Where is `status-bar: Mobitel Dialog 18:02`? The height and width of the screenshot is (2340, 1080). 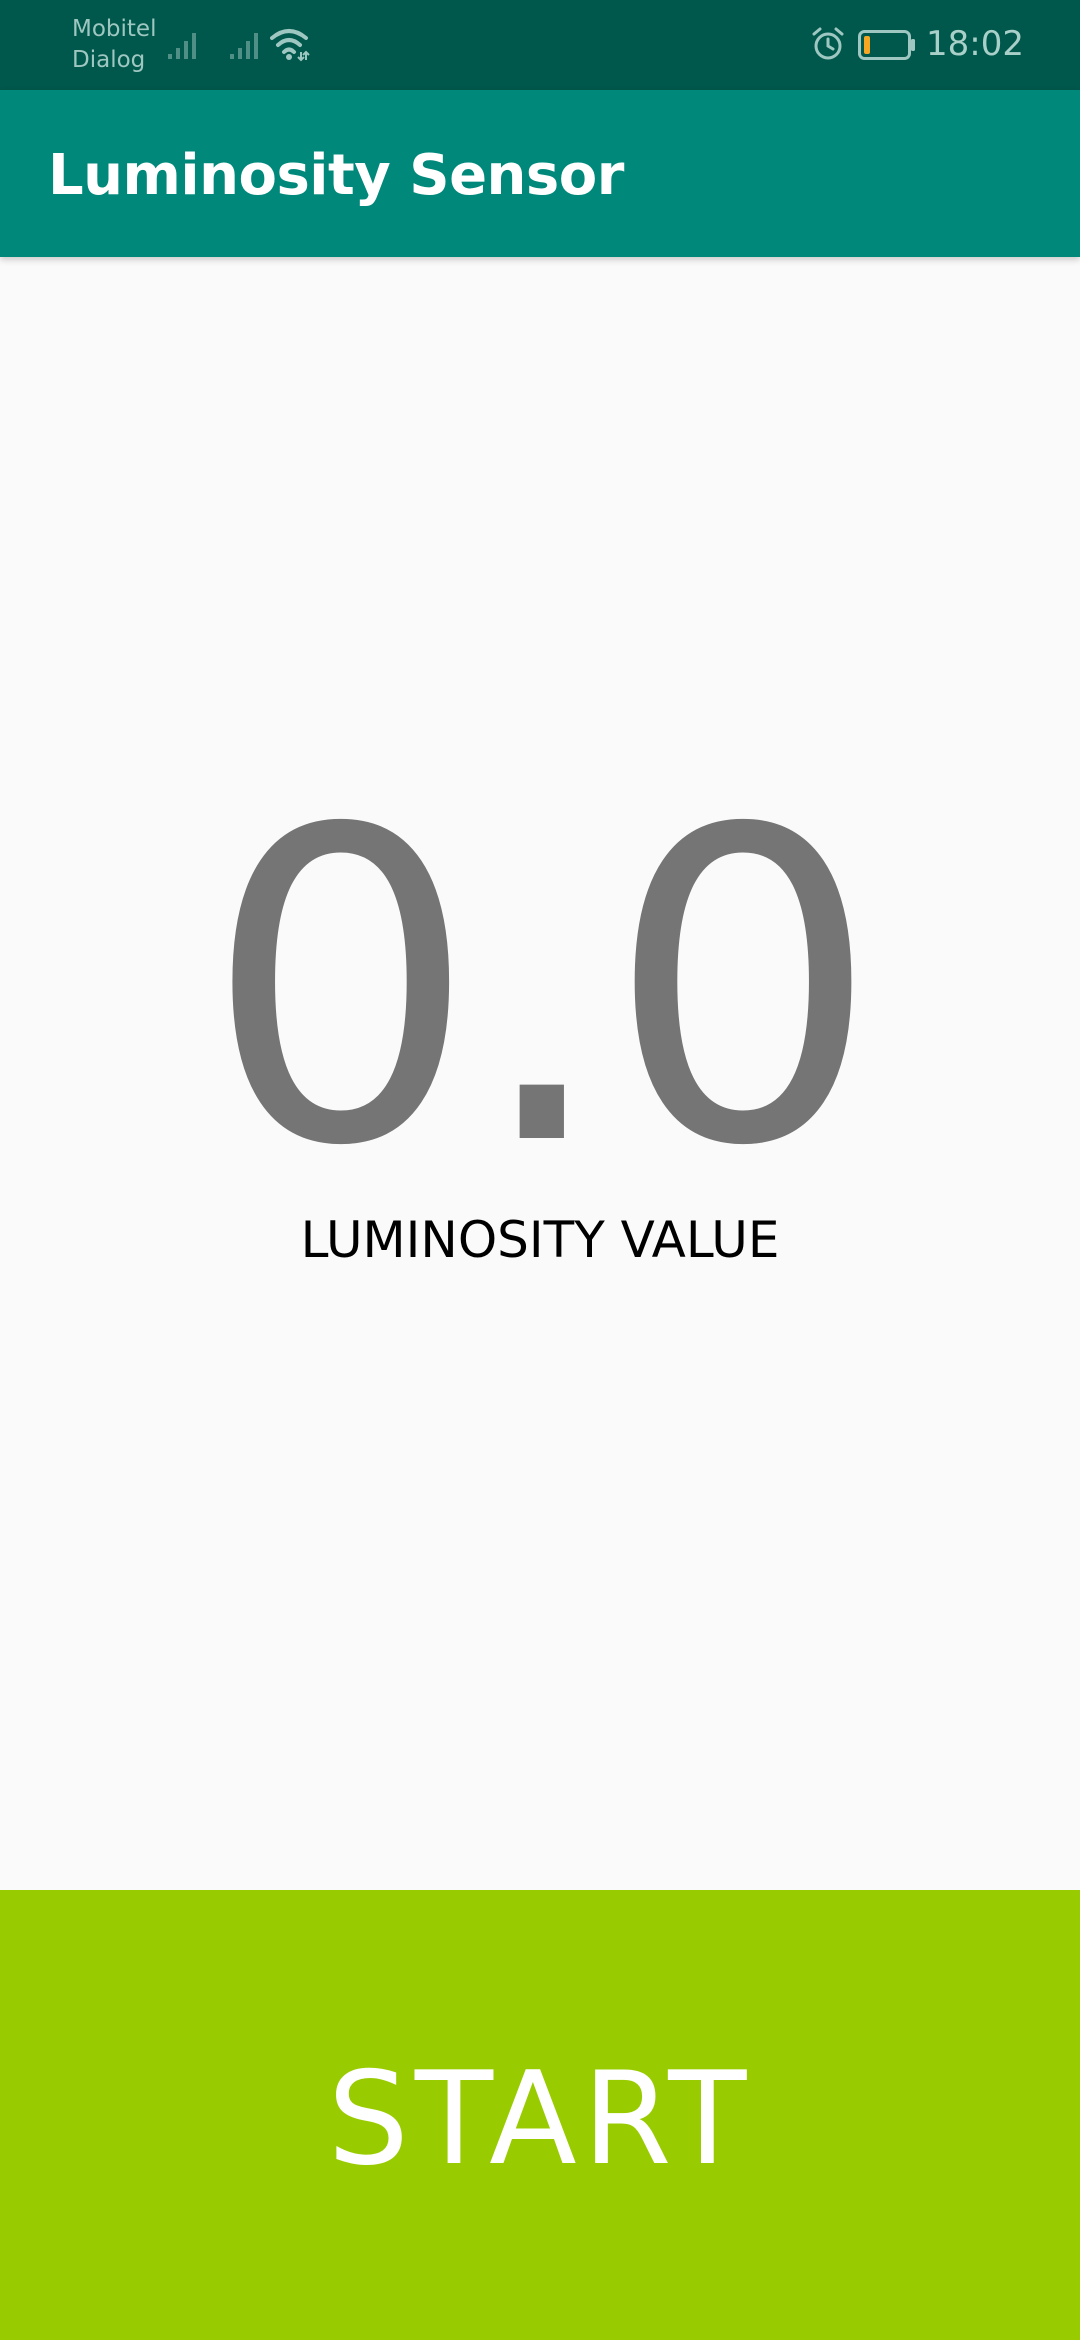 status-bar: Mobitel Dialog 18:02 is located at coordinates (540, 45).